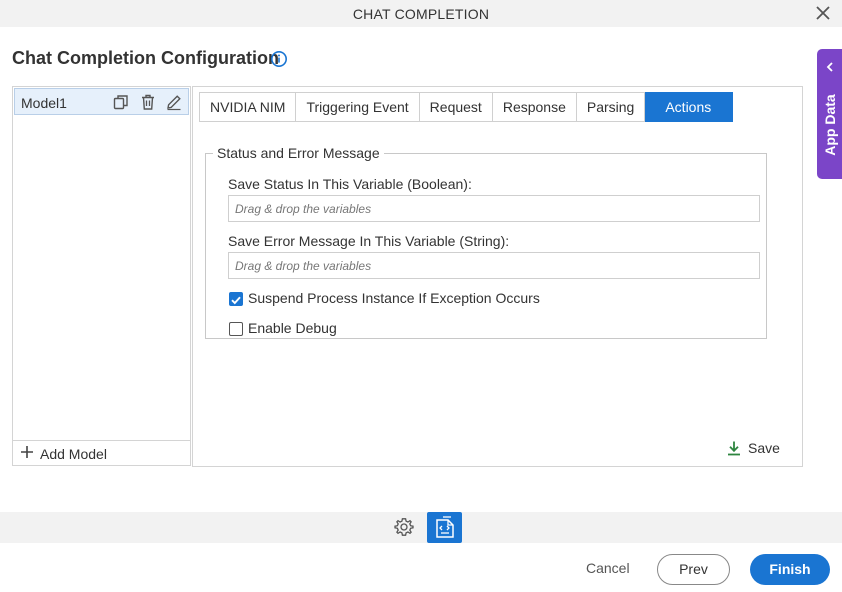 The width and height of the screenshot is (842, 592). What do you see at coordinates (279, 59) in the screenshot?
I see `info-icon` at bounding box center [279, 59].